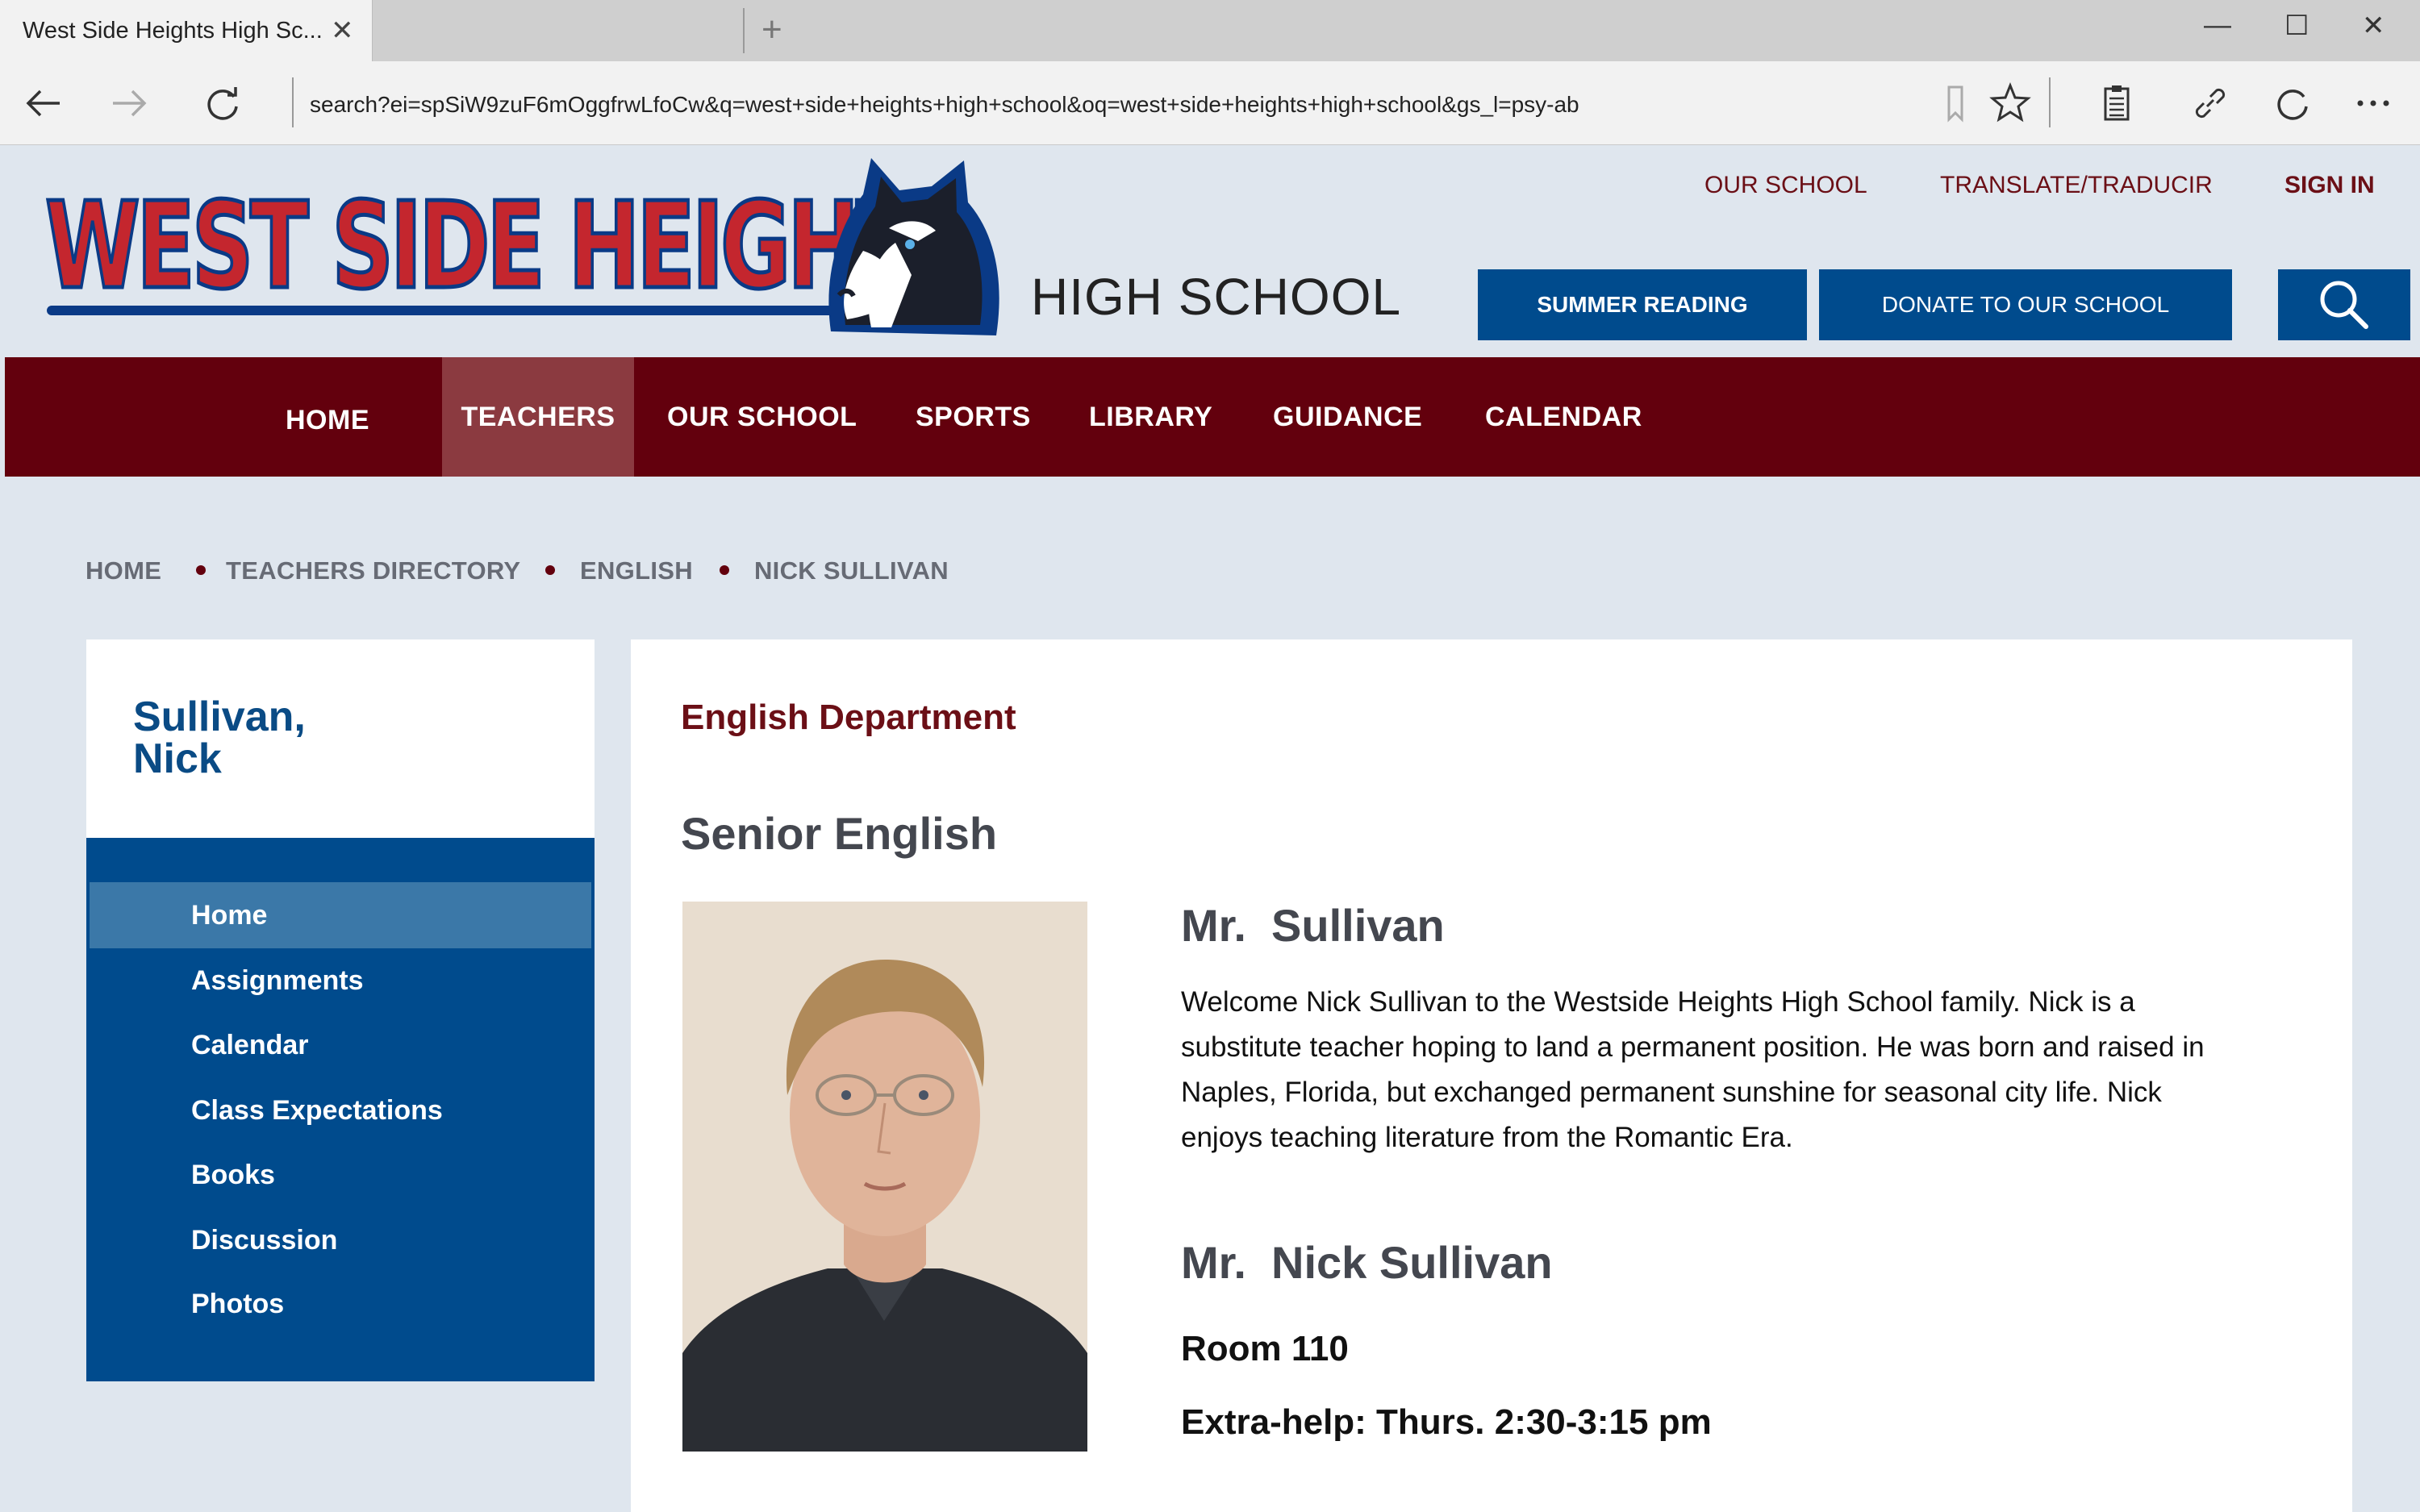 The image size is (2420, 1512). I want to click on cortana-icon, so click(2292, 103).